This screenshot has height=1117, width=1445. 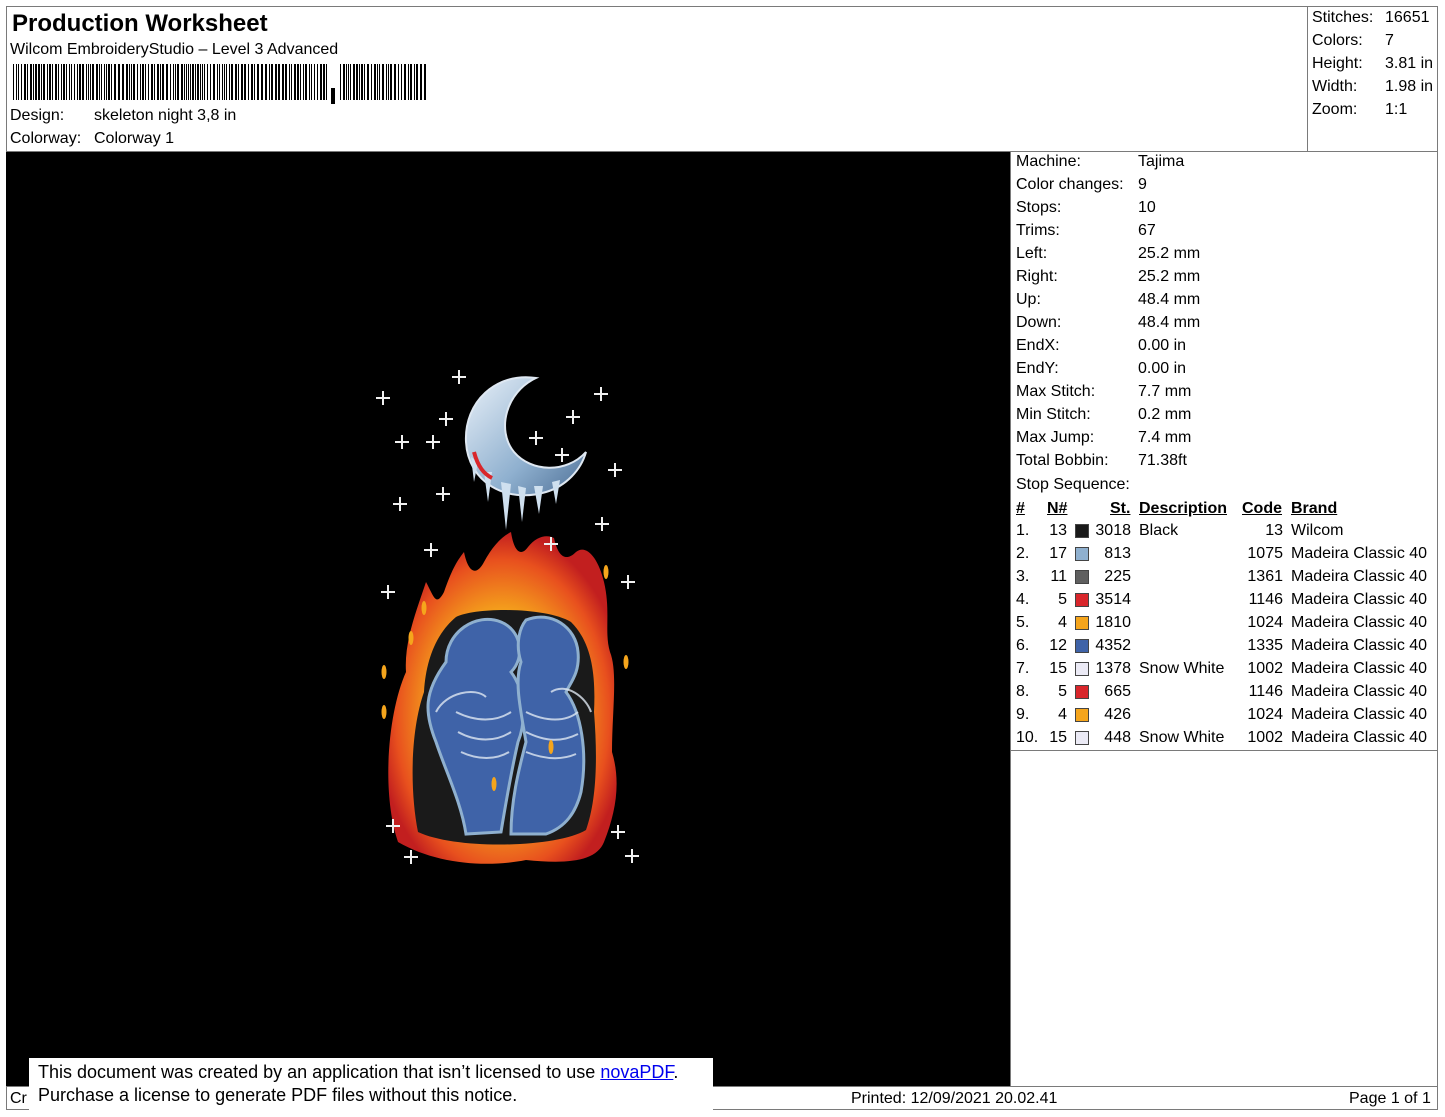 I want to click on novapdf-link: novaPDF, so click(x=636, y=1072).